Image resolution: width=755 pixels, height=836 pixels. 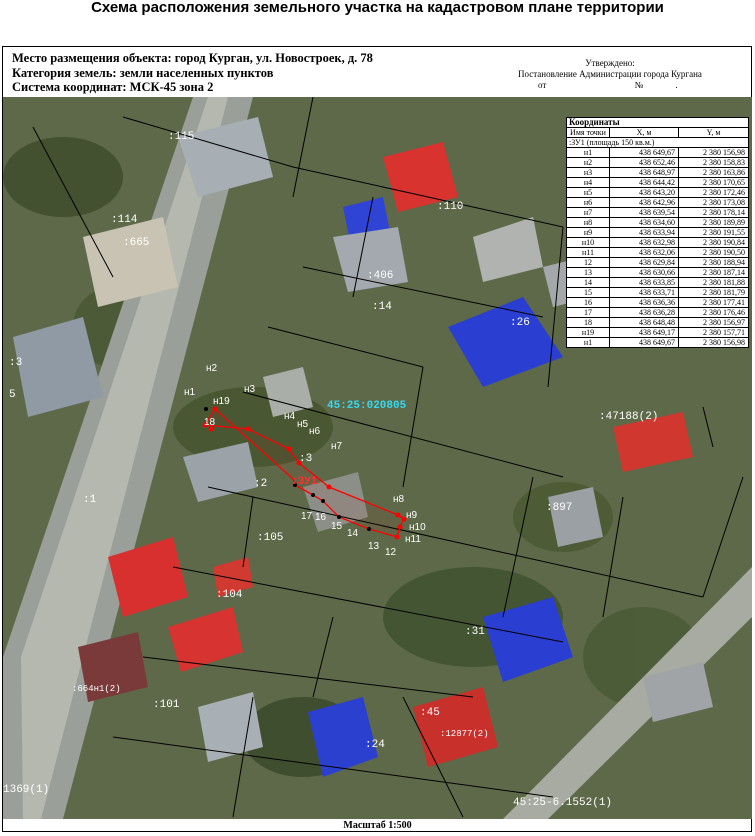 What do you see at coordinates (475, 632) in the screenshot?
I see `parcel-label: :31` at bounding box center [475, 632].